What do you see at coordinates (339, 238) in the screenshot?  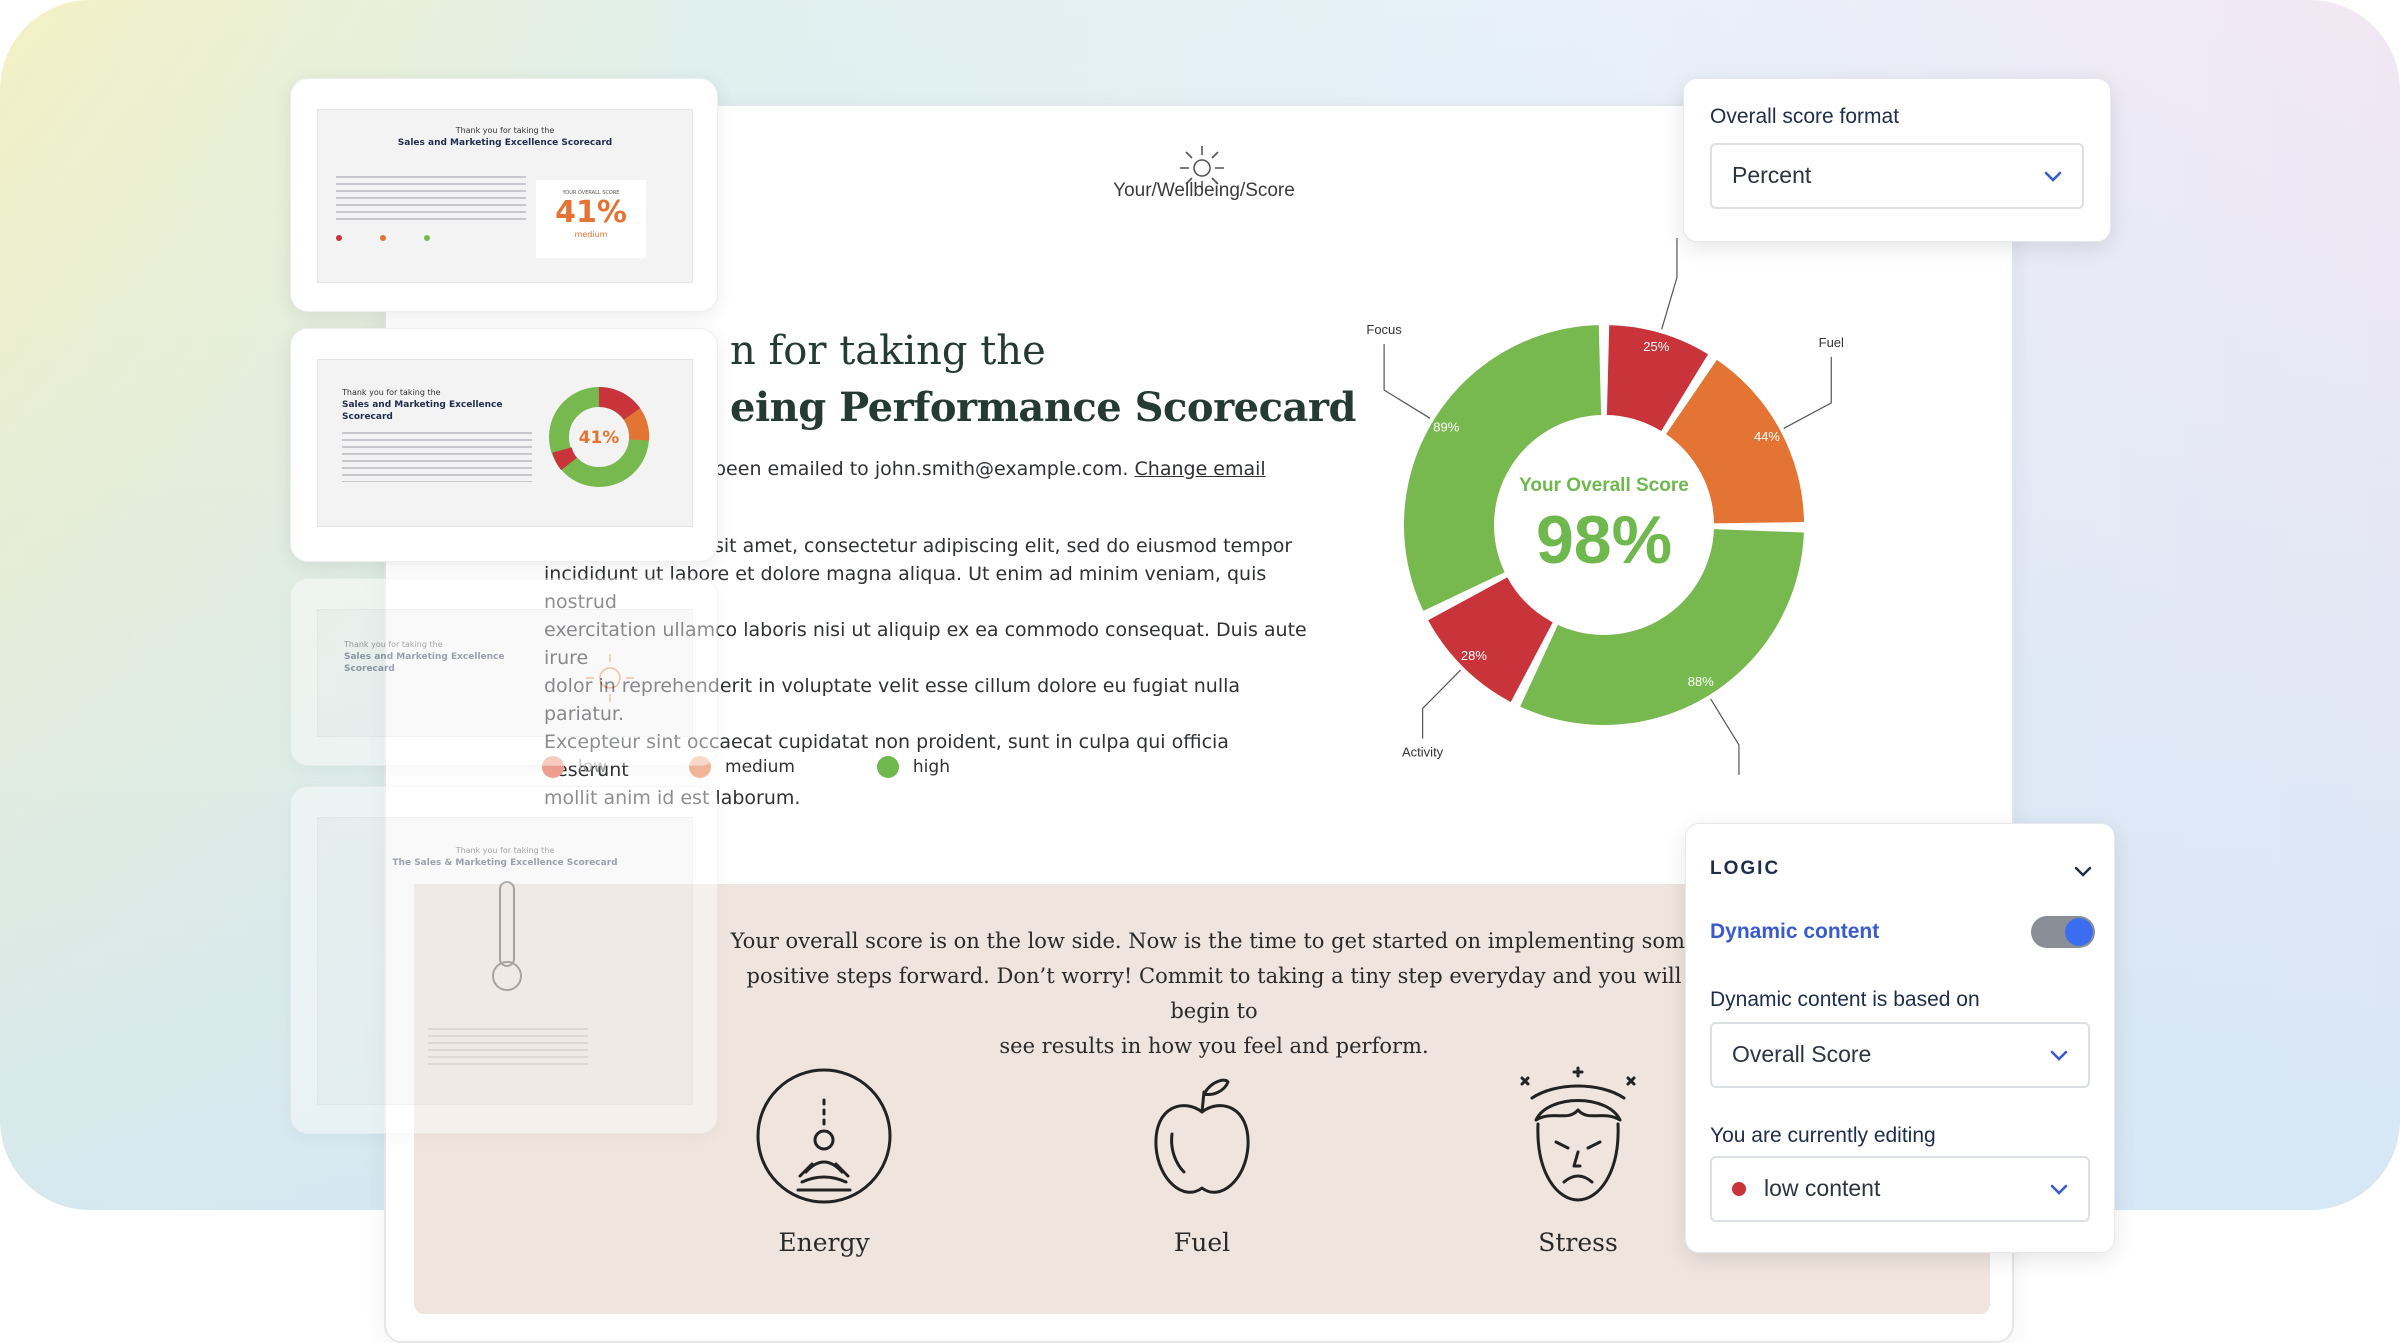 I see `thumb1-dot-low` at bounding box center [339, 238].